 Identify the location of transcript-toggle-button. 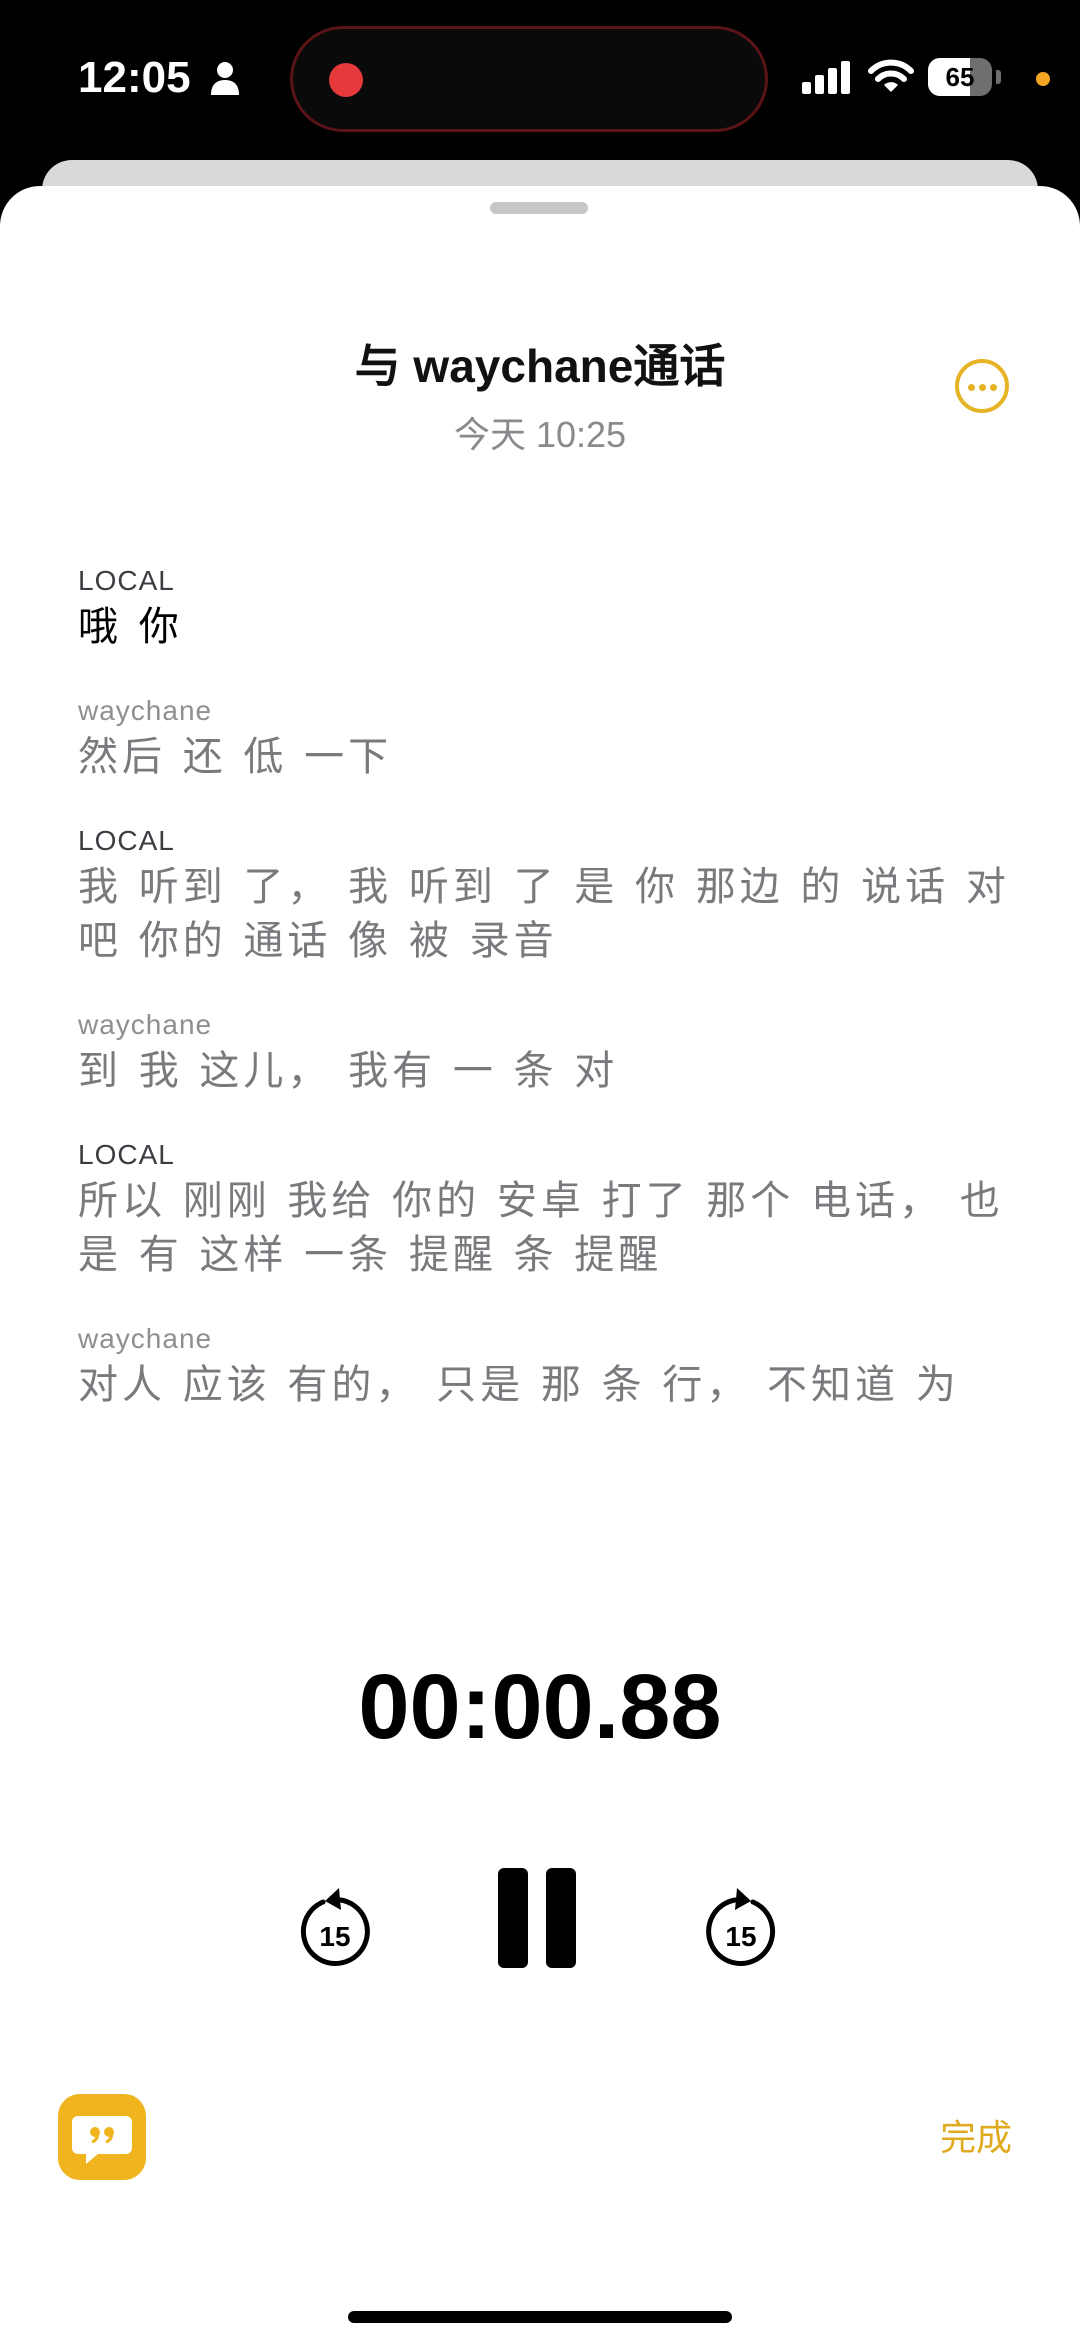
(102, 2137).